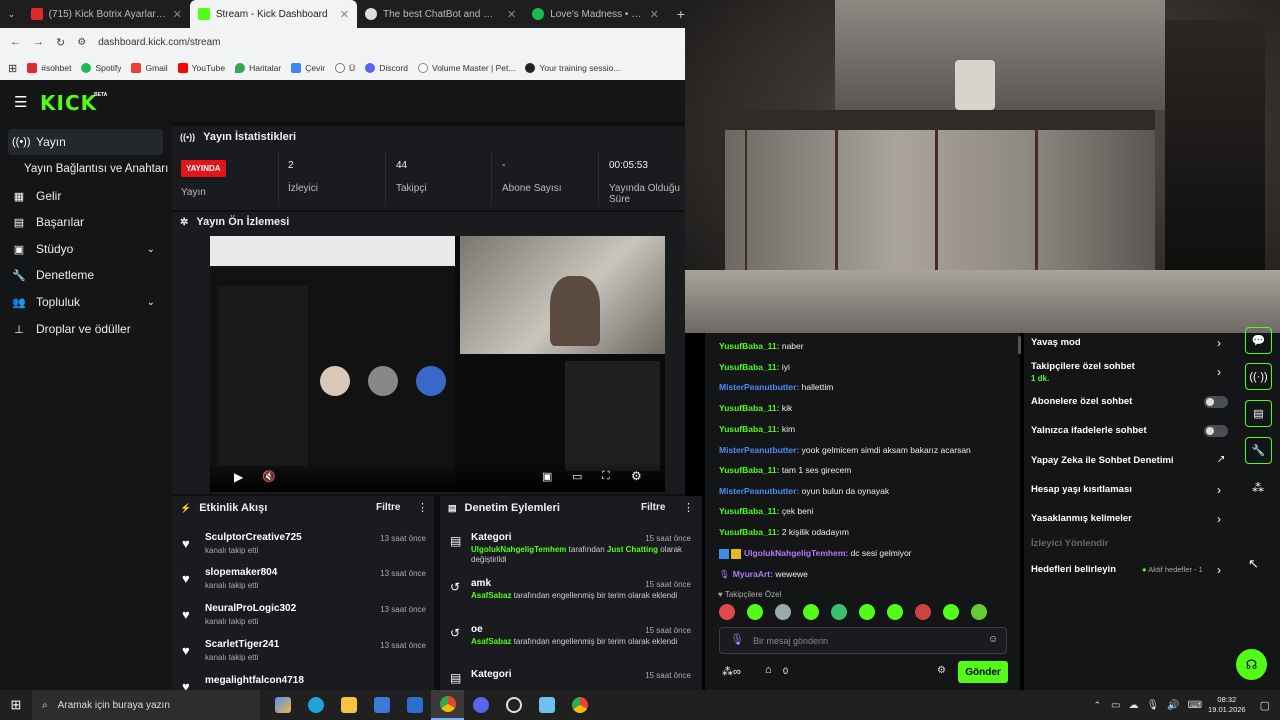  Describe the element at coordinates (282, 705) in the screenshot. I see `copilot-icon` at that location.